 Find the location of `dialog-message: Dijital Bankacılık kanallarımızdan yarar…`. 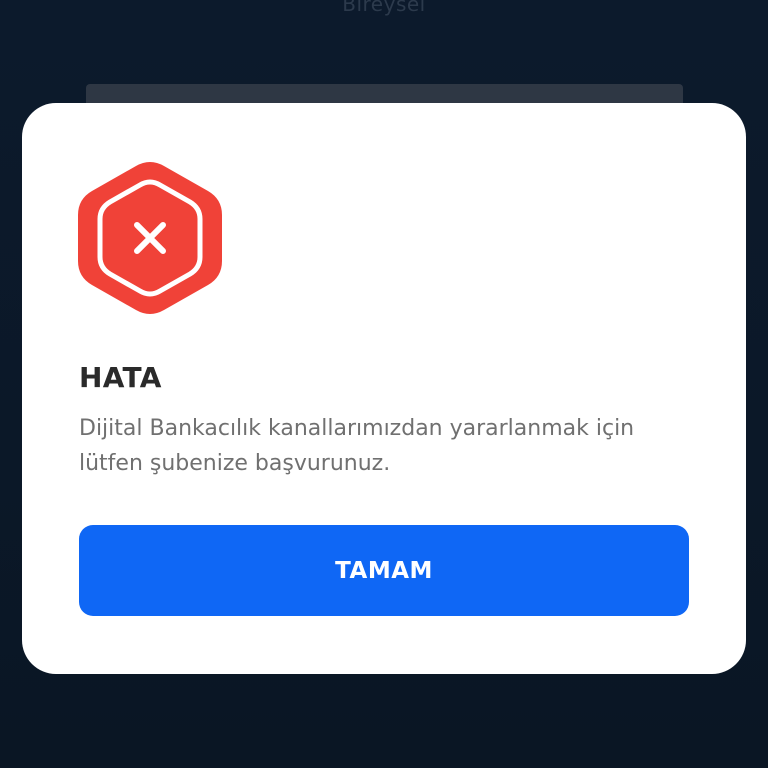

dialog-message: Dijital Bankacılık kanallarımızdan yarar… is located at coordinates (357, 446).